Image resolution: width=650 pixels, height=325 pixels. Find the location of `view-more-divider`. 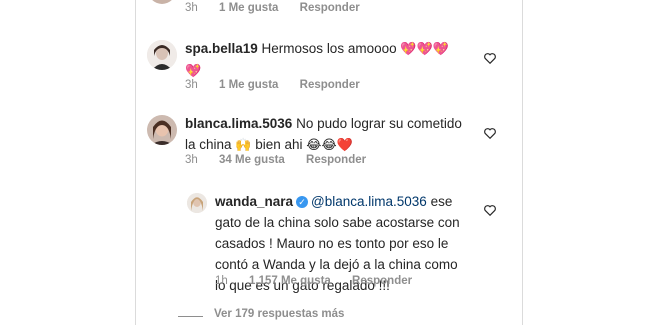

view-more-divider is located at coordinates (190, 316).